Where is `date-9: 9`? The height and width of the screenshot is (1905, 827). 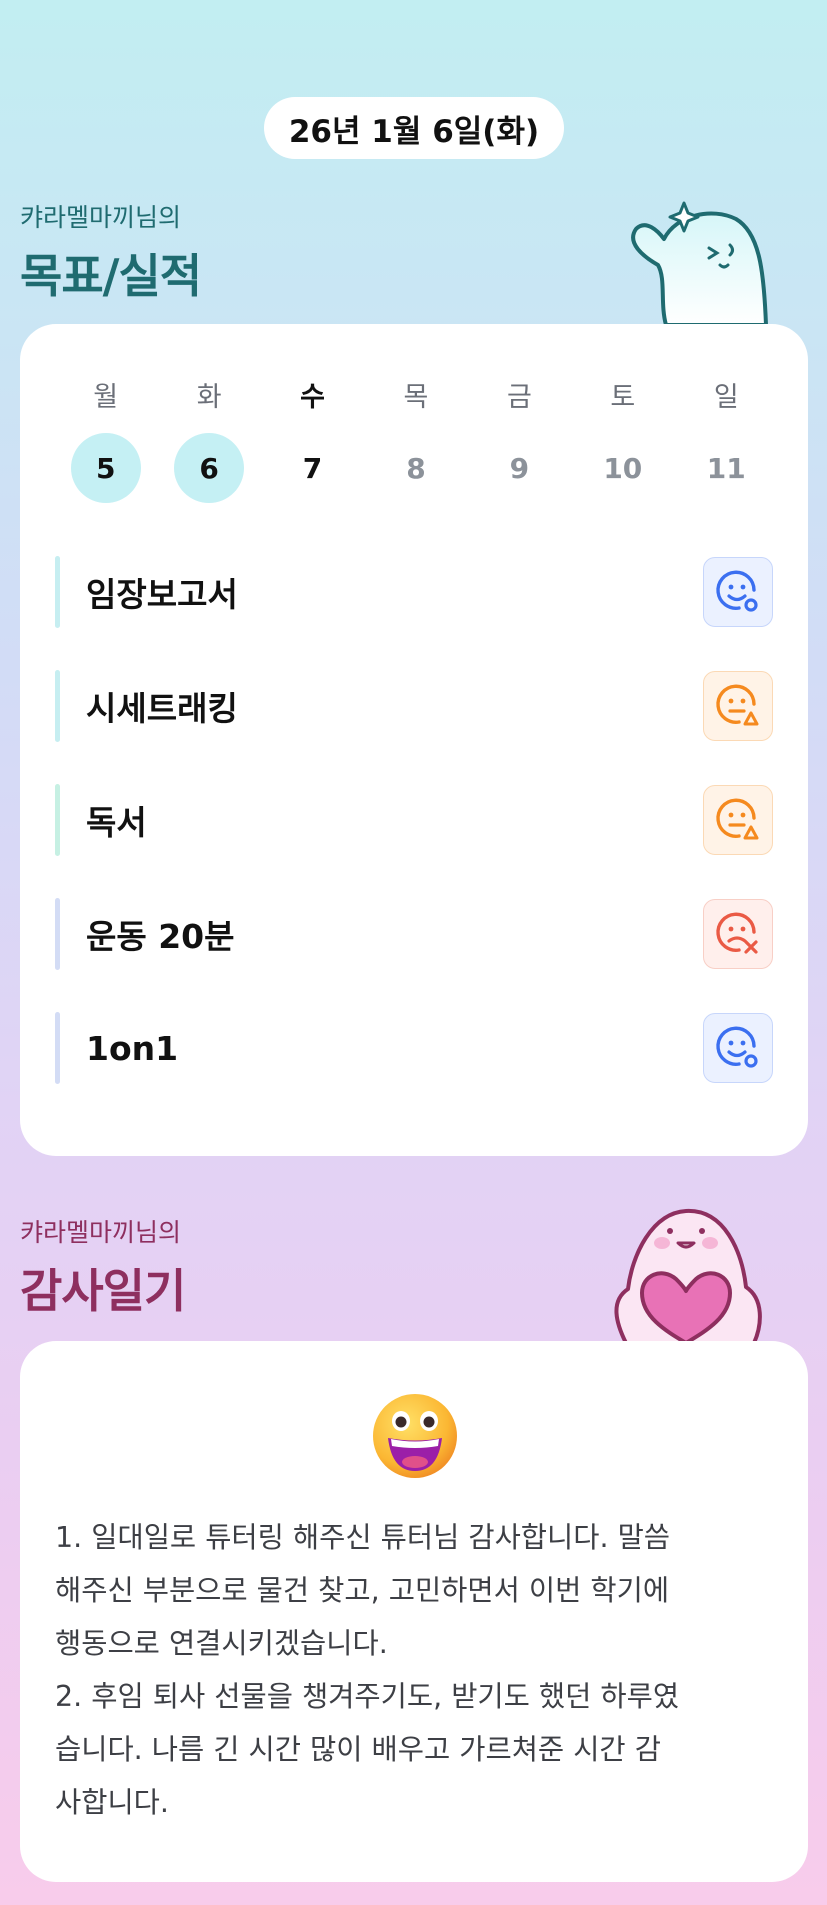
date-9: 9 is located at coordinates (519, 468).